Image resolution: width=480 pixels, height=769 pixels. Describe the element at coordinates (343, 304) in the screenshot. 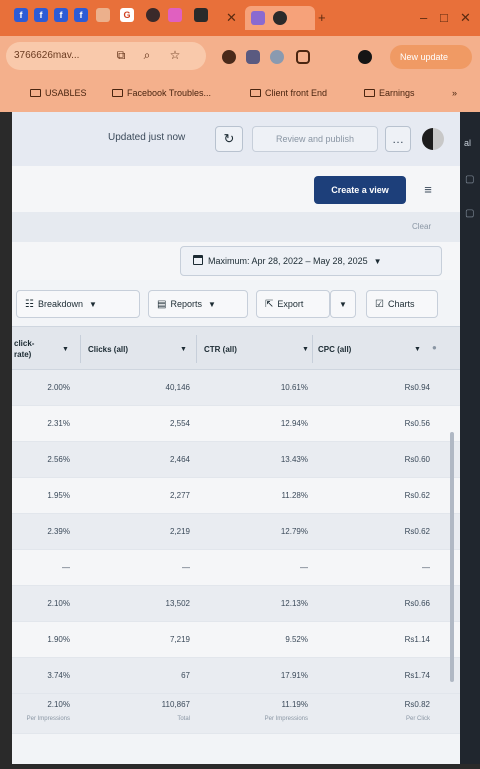

I see `export-dropdown-button: ▼` at that location.